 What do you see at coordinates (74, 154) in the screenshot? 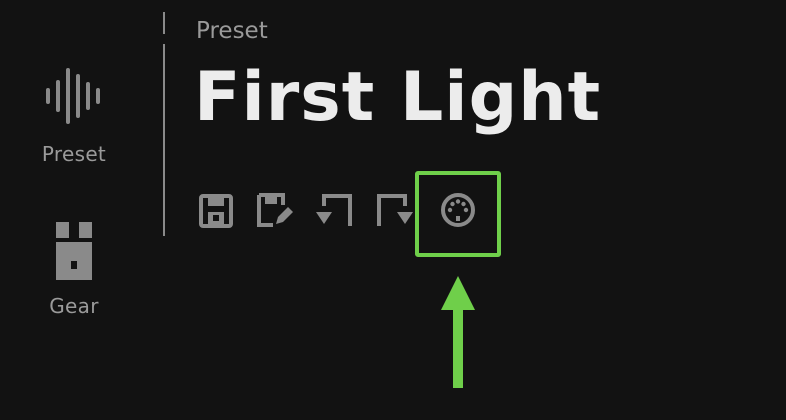
I see `sidebar-item-label: Preset` at bounding box center [74, 154].